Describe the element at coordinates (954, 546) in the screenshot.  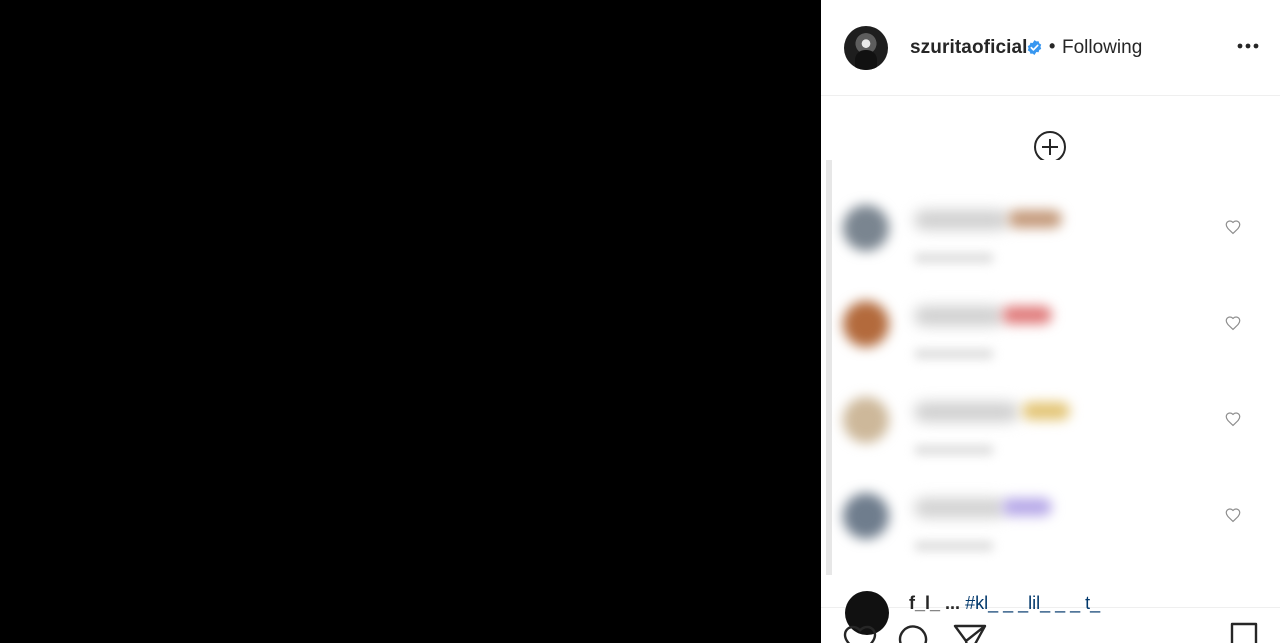
I see `comment-meta-blurred` at that location.